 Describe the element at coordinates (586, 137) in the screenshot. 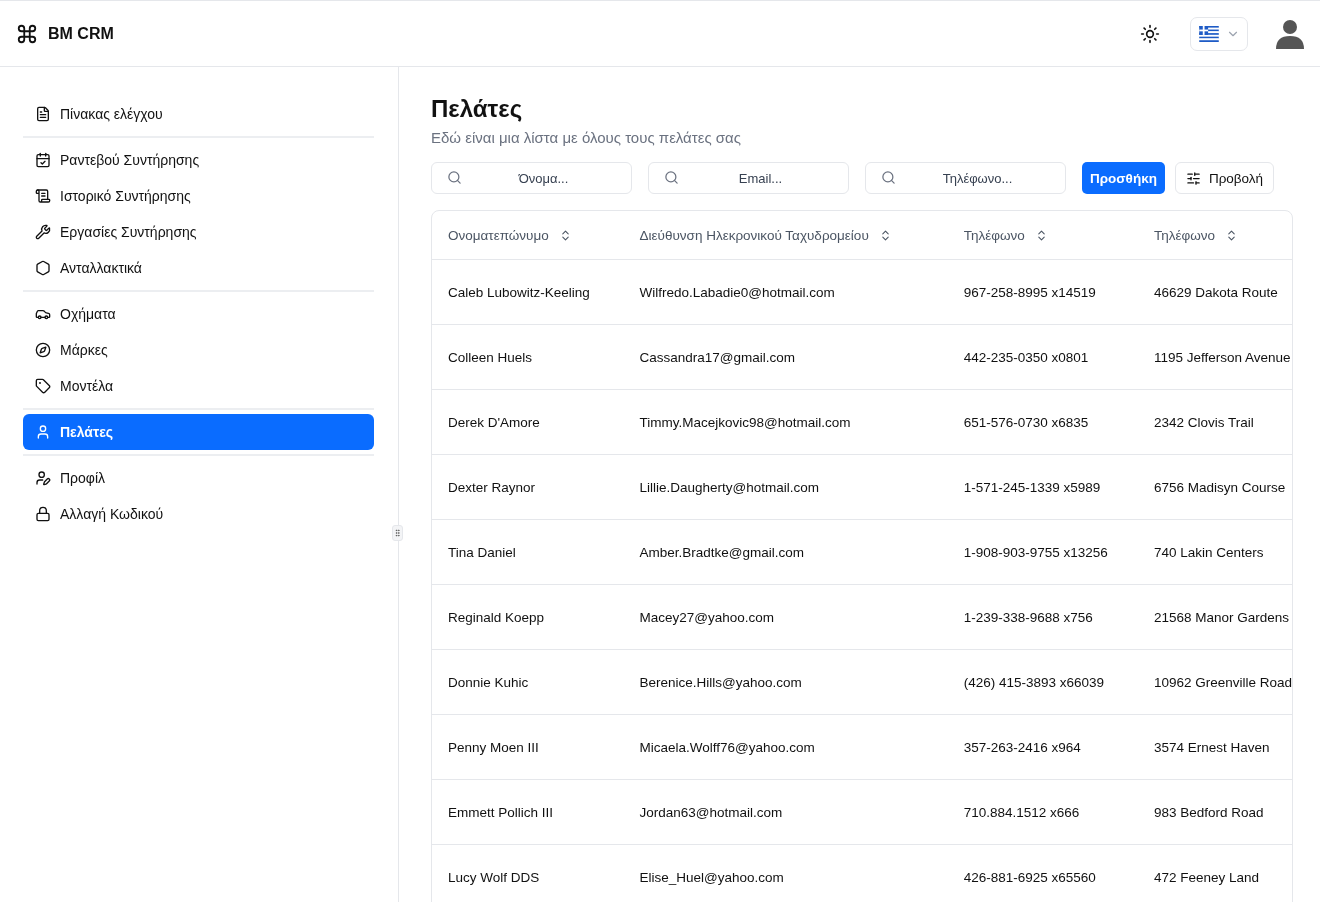

I see `page-subtitle: Εδώ είναι μια λίστα με όλους τους πελάτες σας` at that location.